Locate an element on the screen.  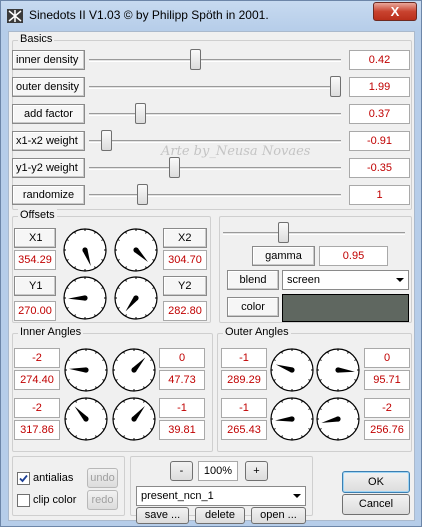
basics-row-label: outer density is located at coordinates (48, 87).